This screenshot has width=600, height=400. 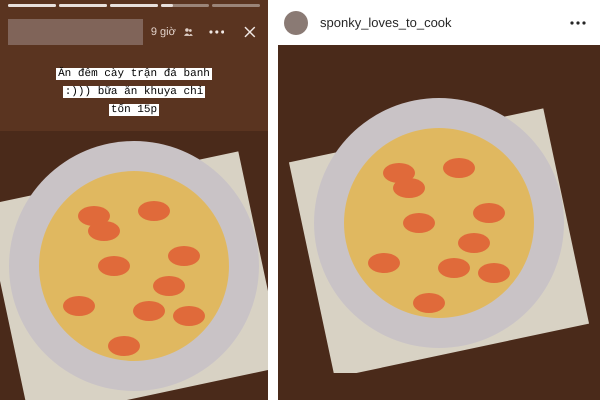 I want to click on avatar, so click(x=296, y=22).